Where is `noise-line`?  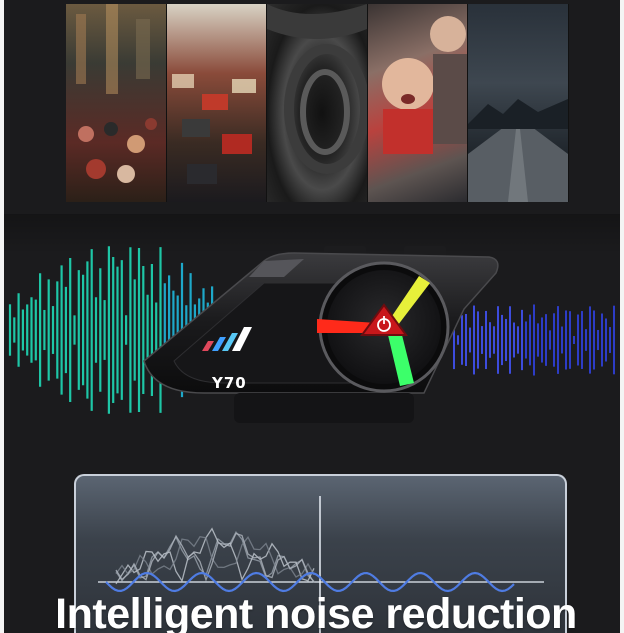
noise-line is located at coordinates (215, 557).